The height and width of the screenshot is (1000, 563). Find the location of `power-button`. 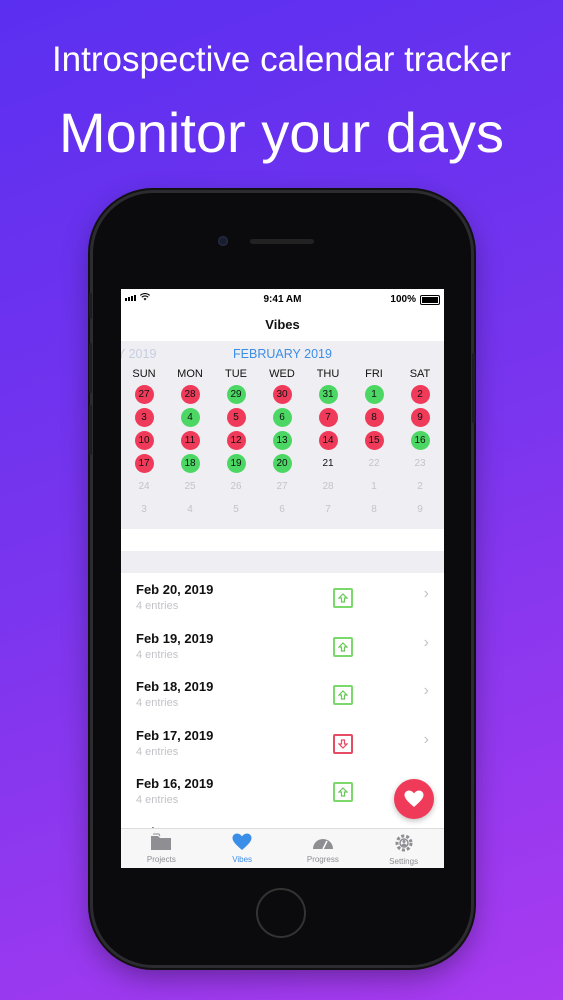

power-button is located at coordinates (473, 388).